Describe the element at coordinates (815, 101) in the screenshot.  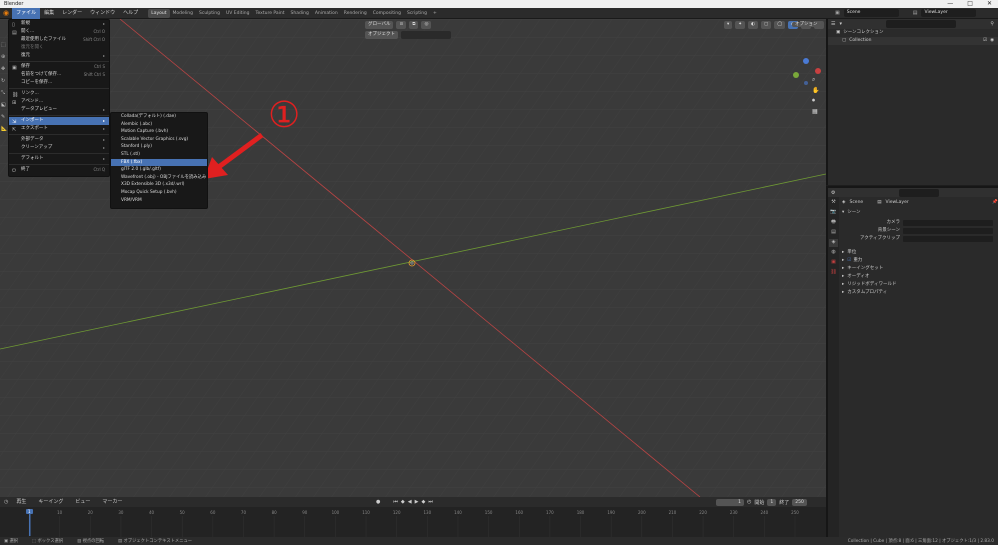
I see `camera-view-icon: ⏺` at that location.